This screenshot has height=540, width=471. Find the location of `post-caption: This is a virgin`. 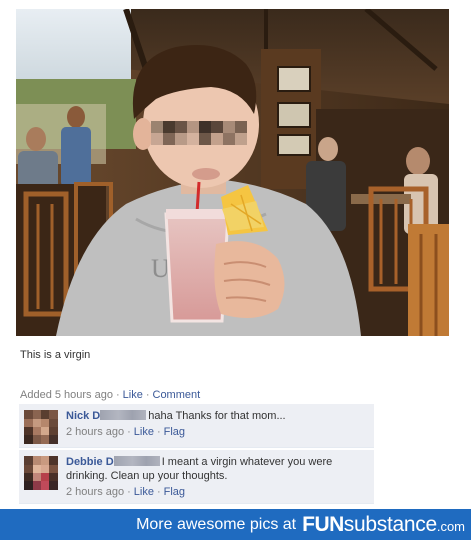

post-caption: This is a virgin is located at coordinates (55, 355).